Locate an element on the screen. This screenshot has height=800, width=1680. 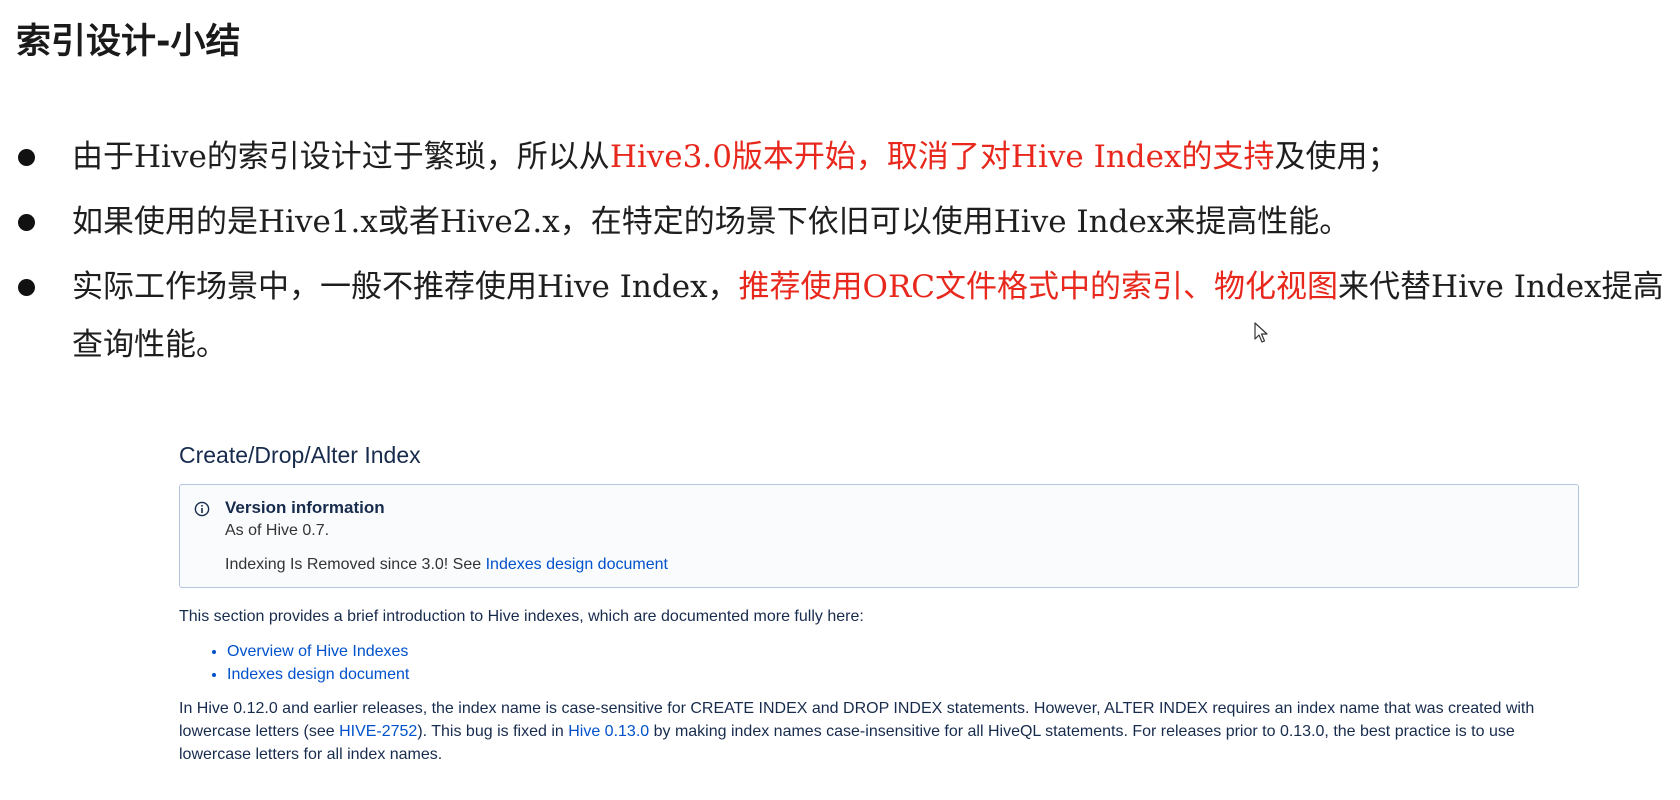
info-panel-version-text: As of Hive 0.7. is located at coordinates (277, 530).